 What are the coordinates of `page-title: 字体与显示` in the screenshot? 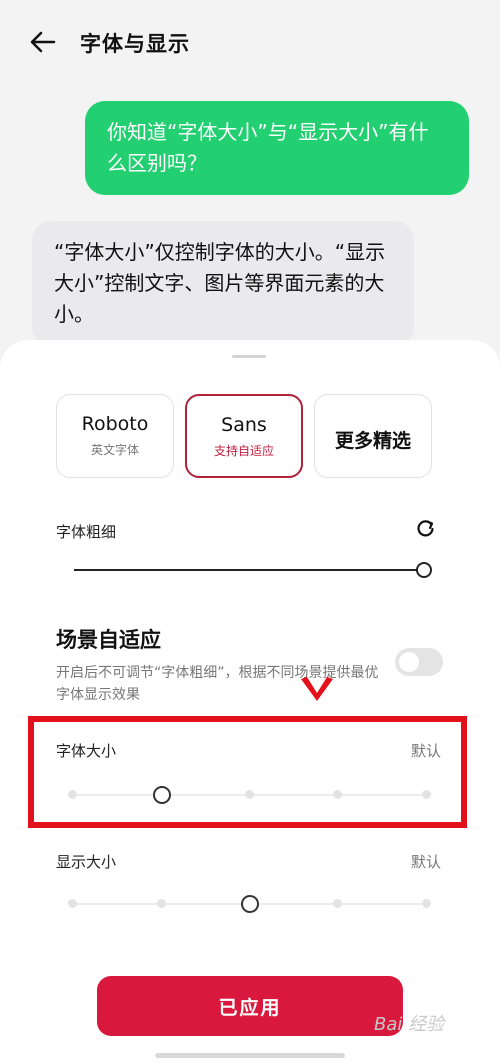 It's located at (135, 44).